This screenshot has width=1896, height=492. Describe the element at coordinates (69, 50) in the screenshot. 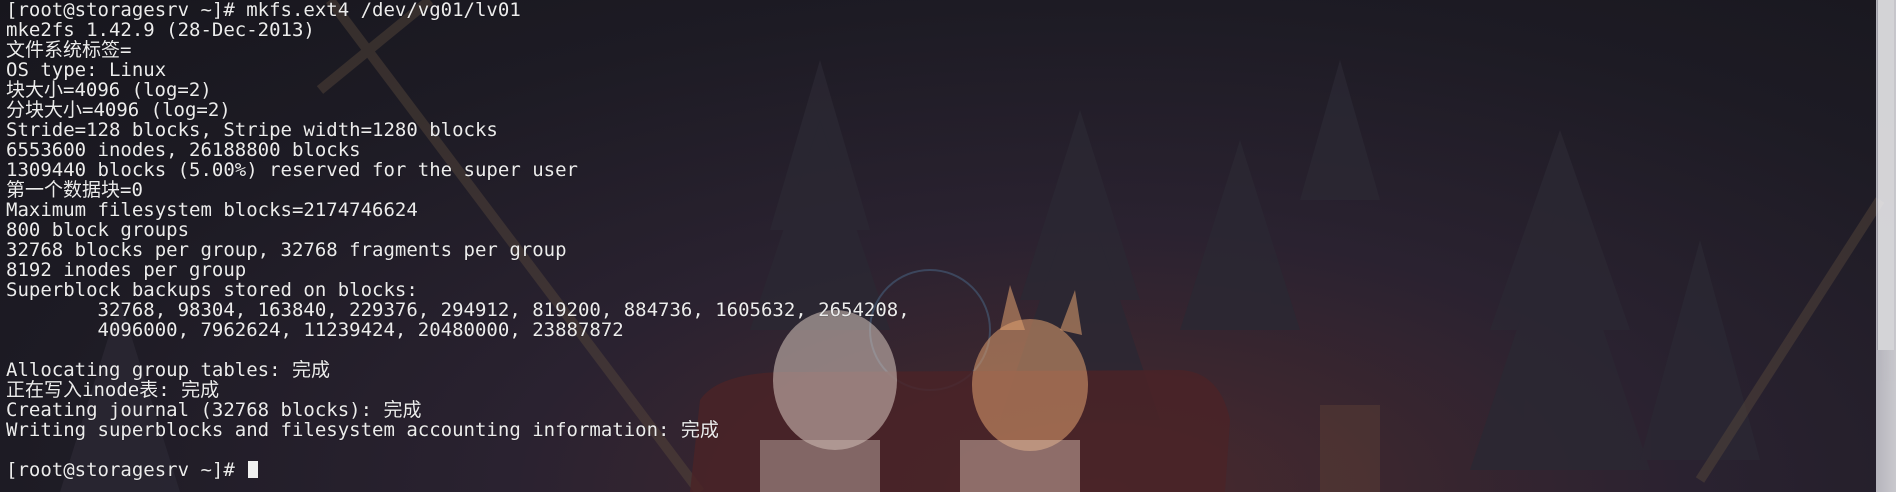

I see `terminal-line: 文件系统标签=` at that location.